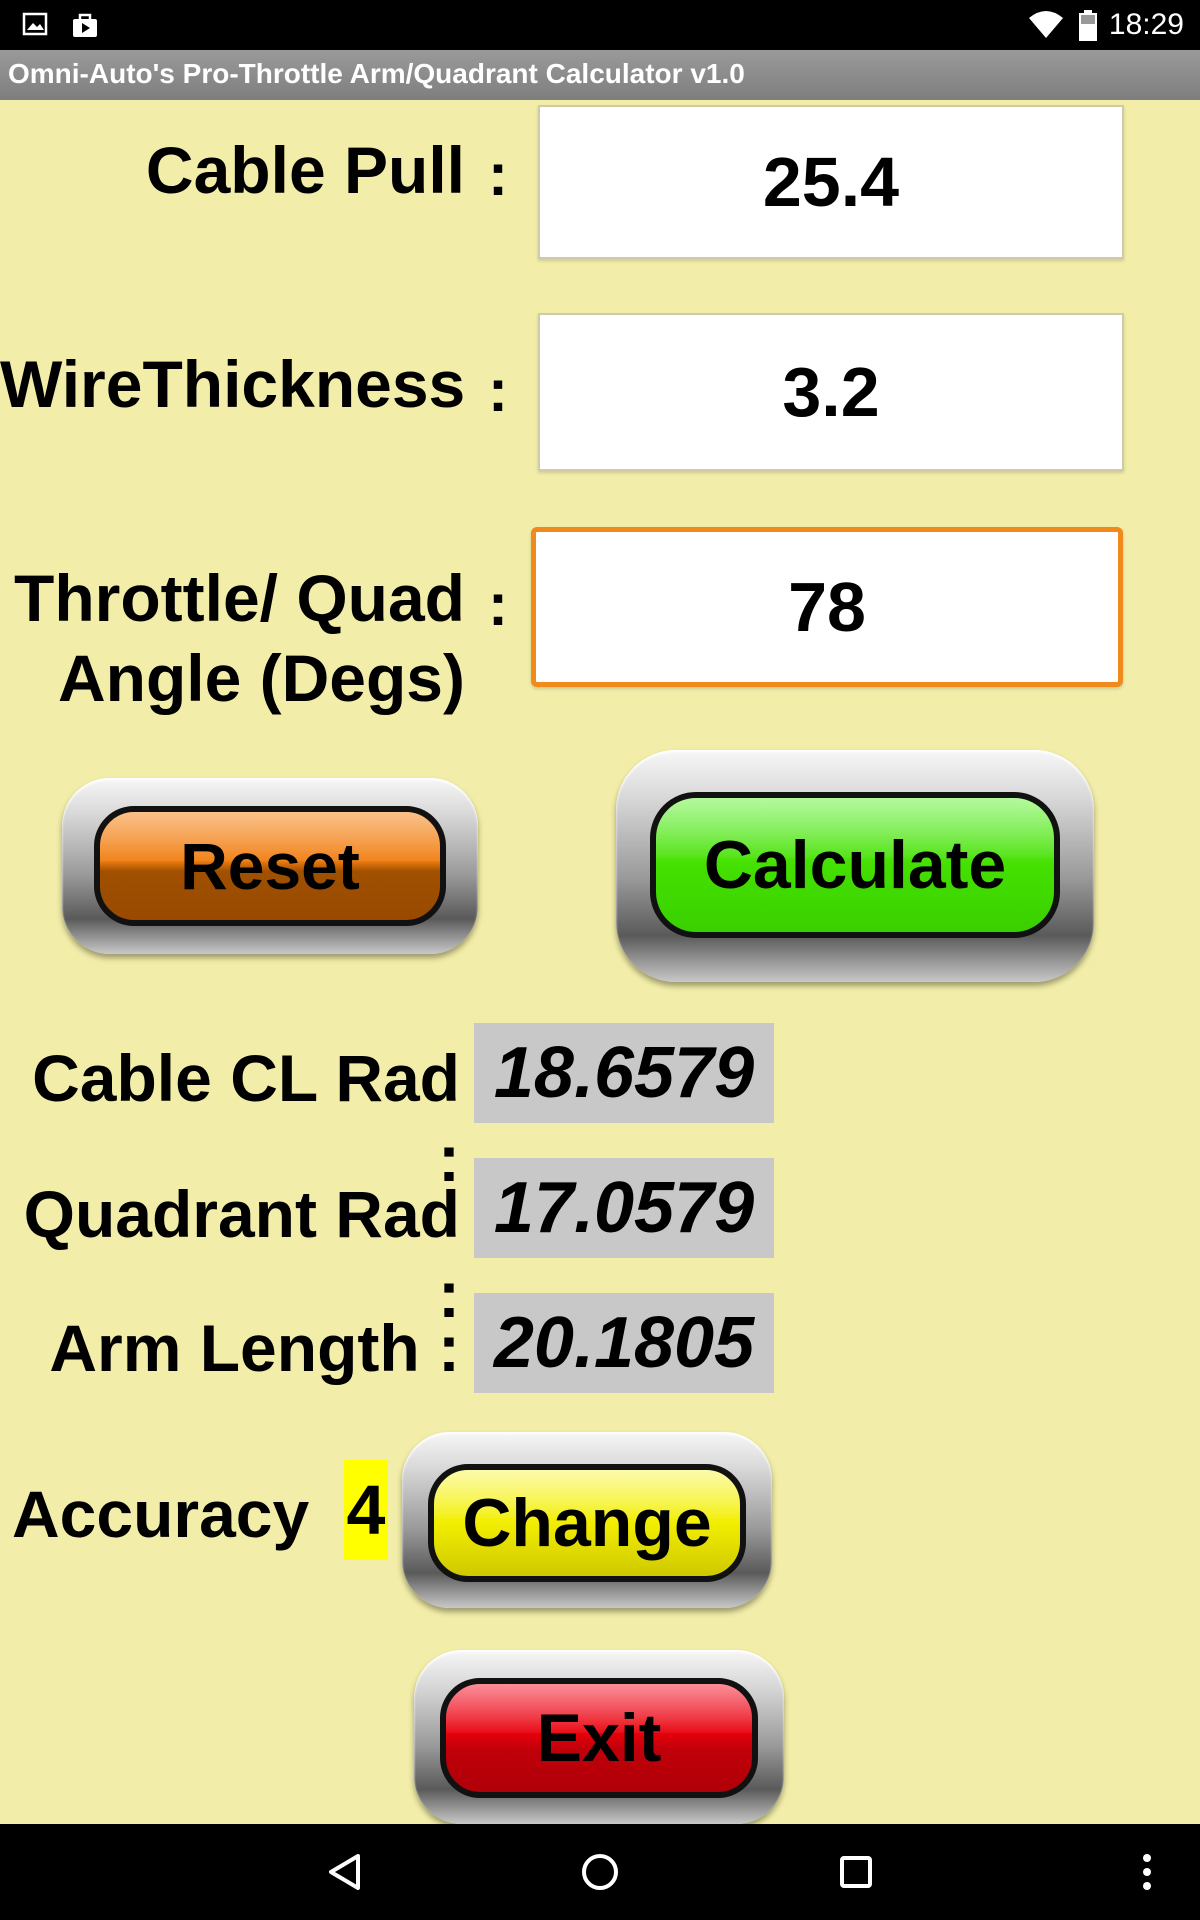 The image size is (1200, 1920). I want to click on calculate-button-label: Calculate, so click(855, 865).